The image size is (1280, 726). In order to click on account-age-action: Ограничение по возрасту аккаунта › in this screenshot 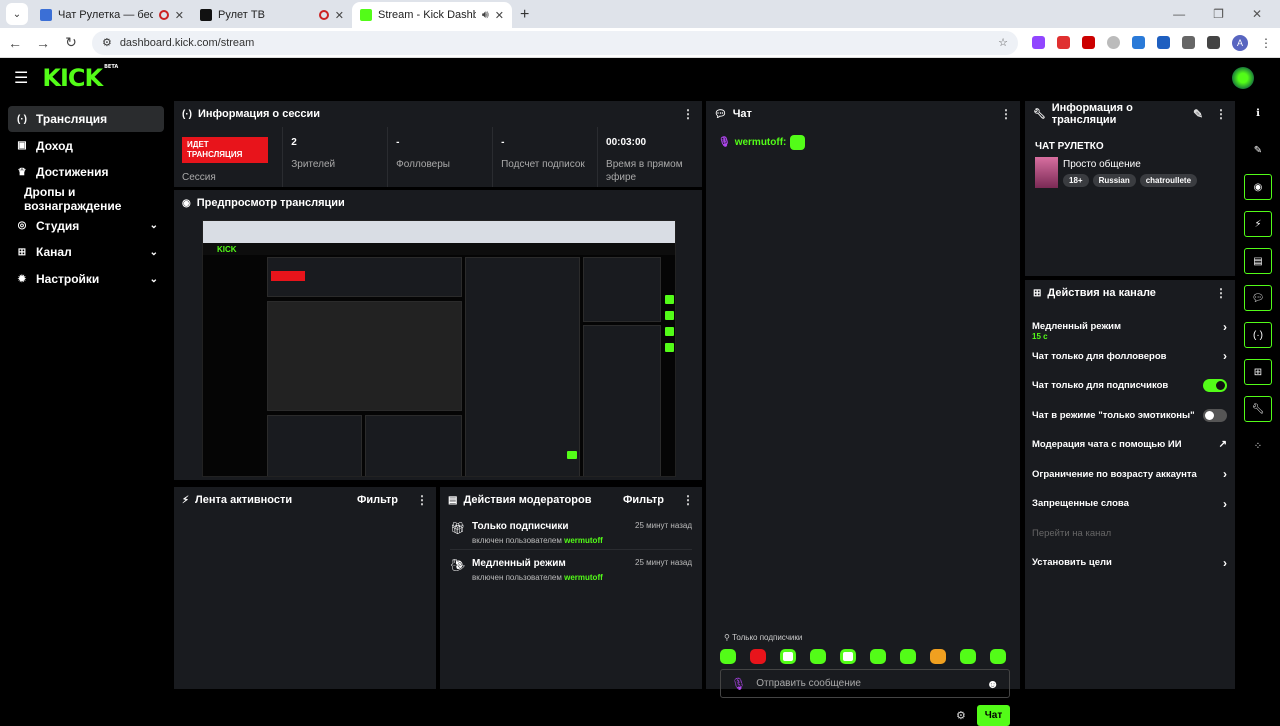, I will do `click(1130, 475)`.